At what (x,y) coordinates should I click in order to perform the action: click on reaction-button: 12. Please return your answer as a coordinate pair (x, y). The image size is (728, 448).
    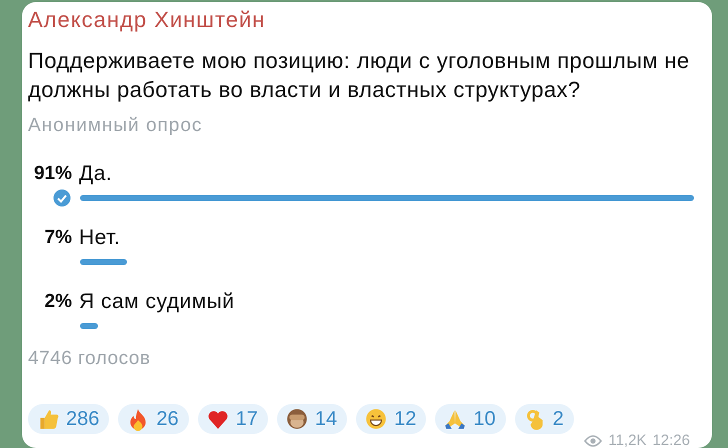
    Looking at the image, I should click on (391, 419).